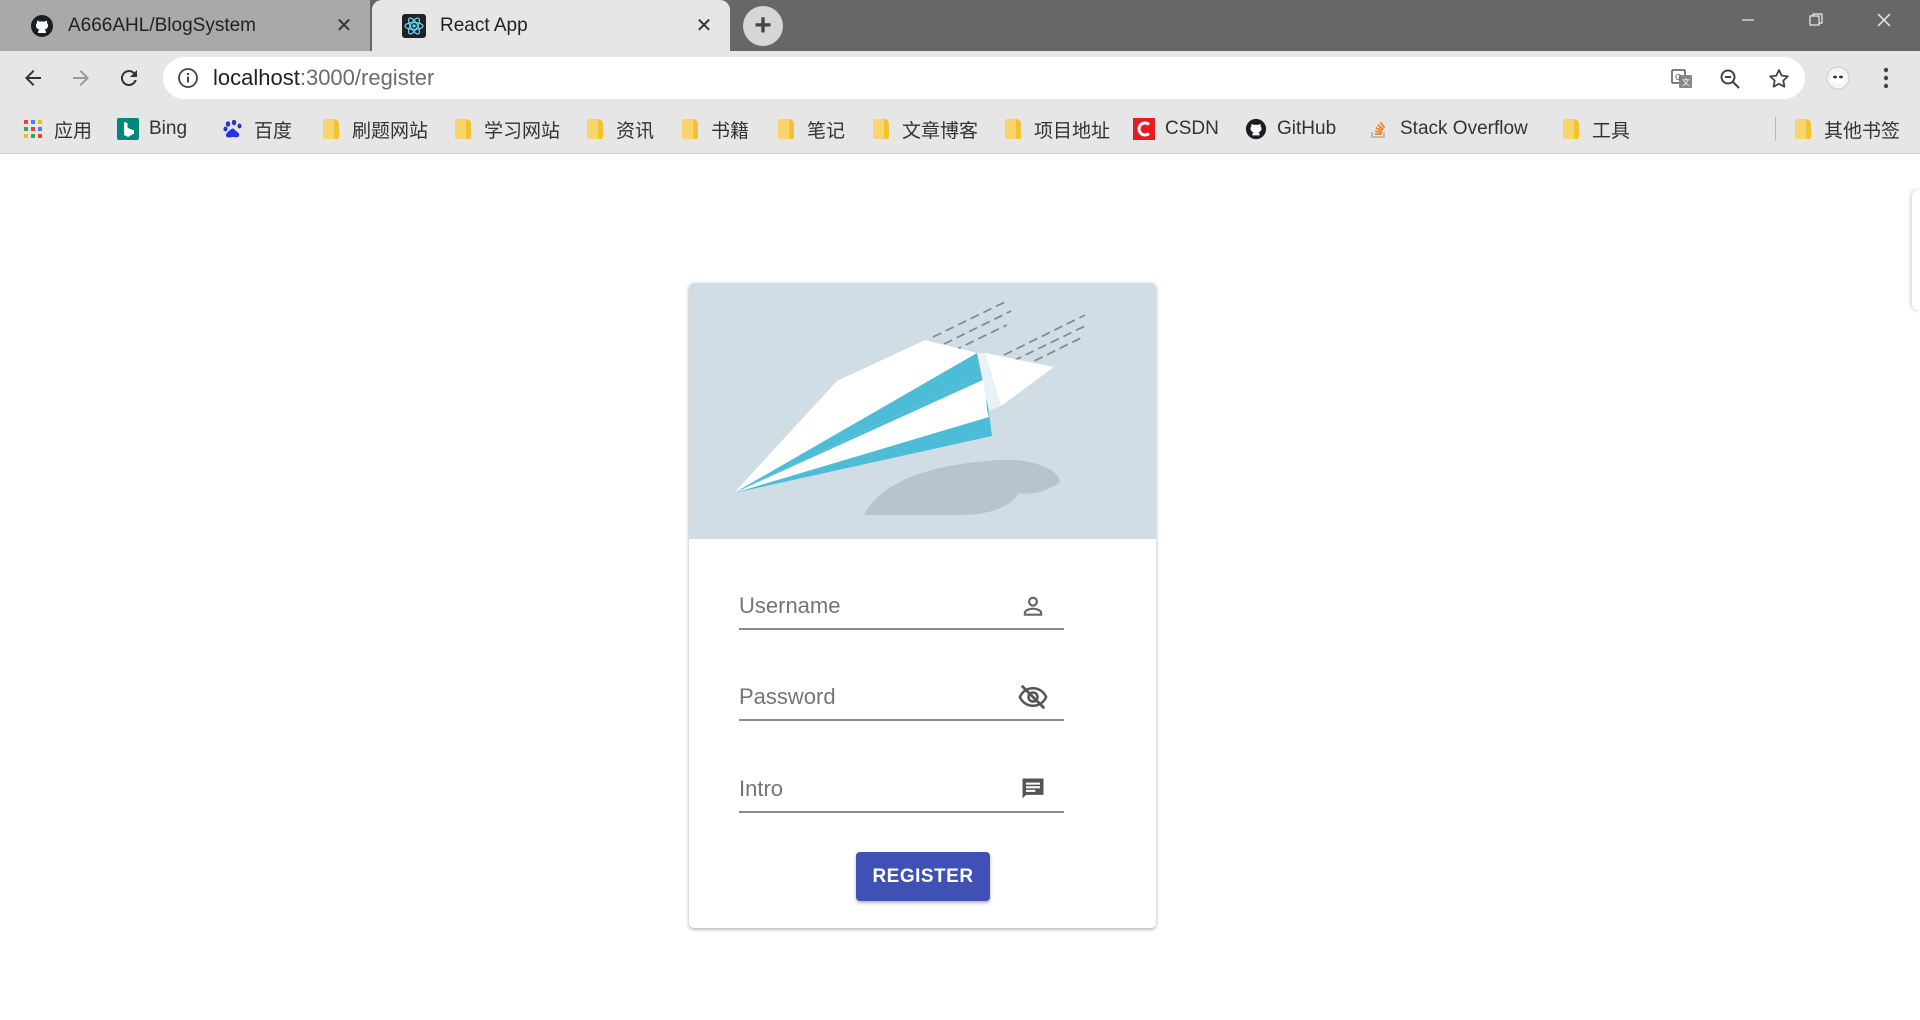 The height and width of the screenshot is (1020, 1920). I want to click on reload-button, so click(129, 78).